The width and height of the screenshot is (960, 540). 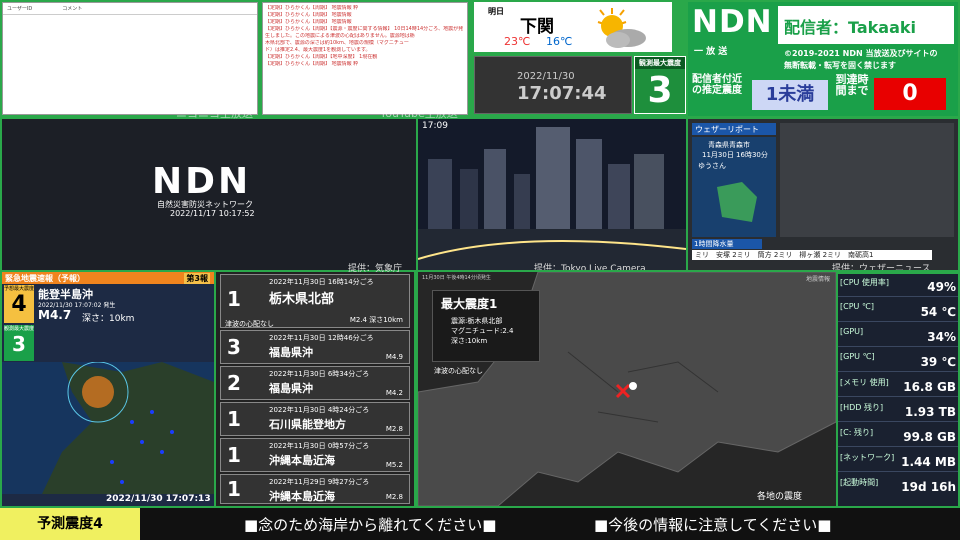 I want to click on weather-report-map: 青森県青森市 11月30日 16時30分 ゆうさん, so click(x=734, y=187).